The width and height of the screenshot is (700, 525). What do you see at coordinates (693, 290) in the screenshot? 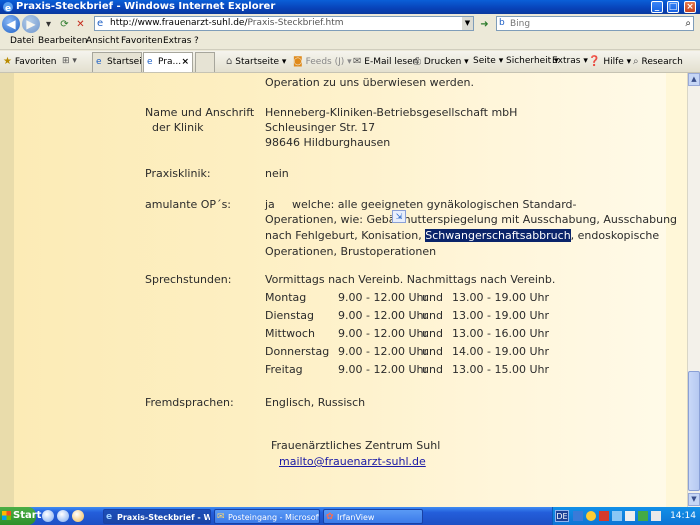
I see `vertical-scrollbar: ▲ ▼` at bounding box center [693, 290].